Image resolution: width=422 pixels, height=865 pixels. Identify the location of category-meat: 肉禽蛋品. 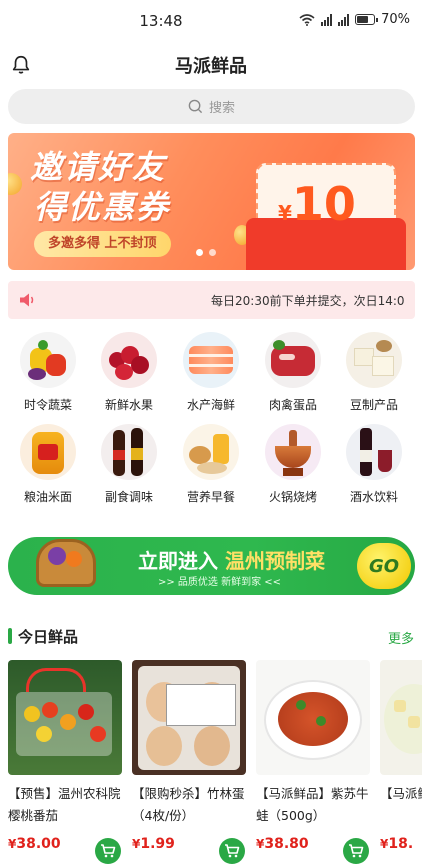
(293, 372).